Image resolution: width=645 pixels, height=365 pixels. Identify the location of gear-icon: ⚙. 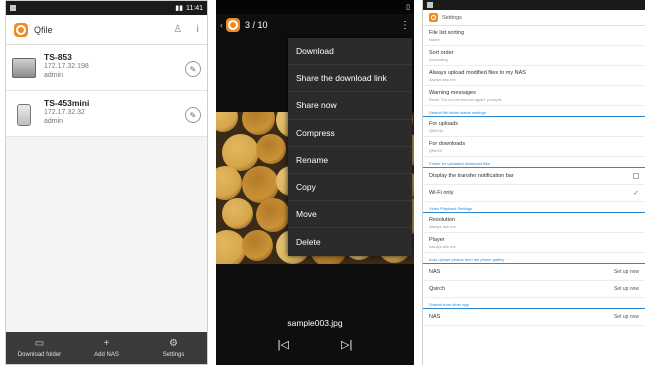
(173, 343).